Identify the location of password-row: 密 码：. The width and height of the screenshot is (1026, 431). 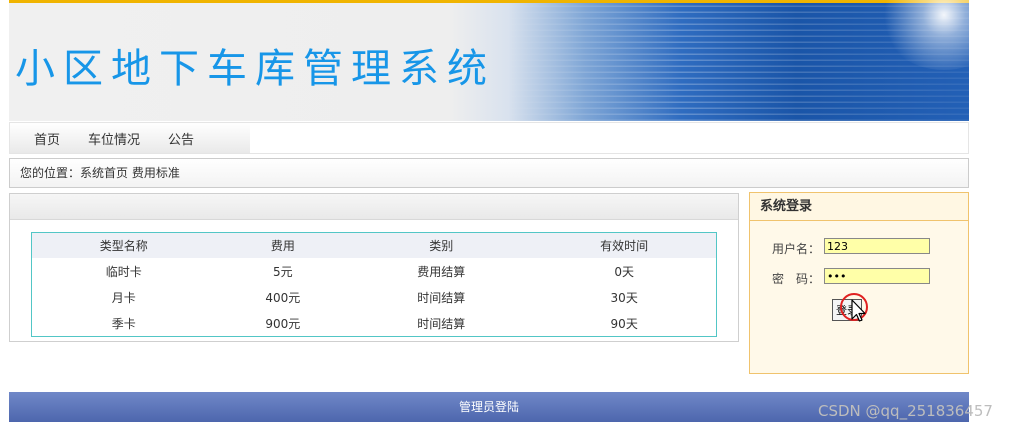
(851, 277).